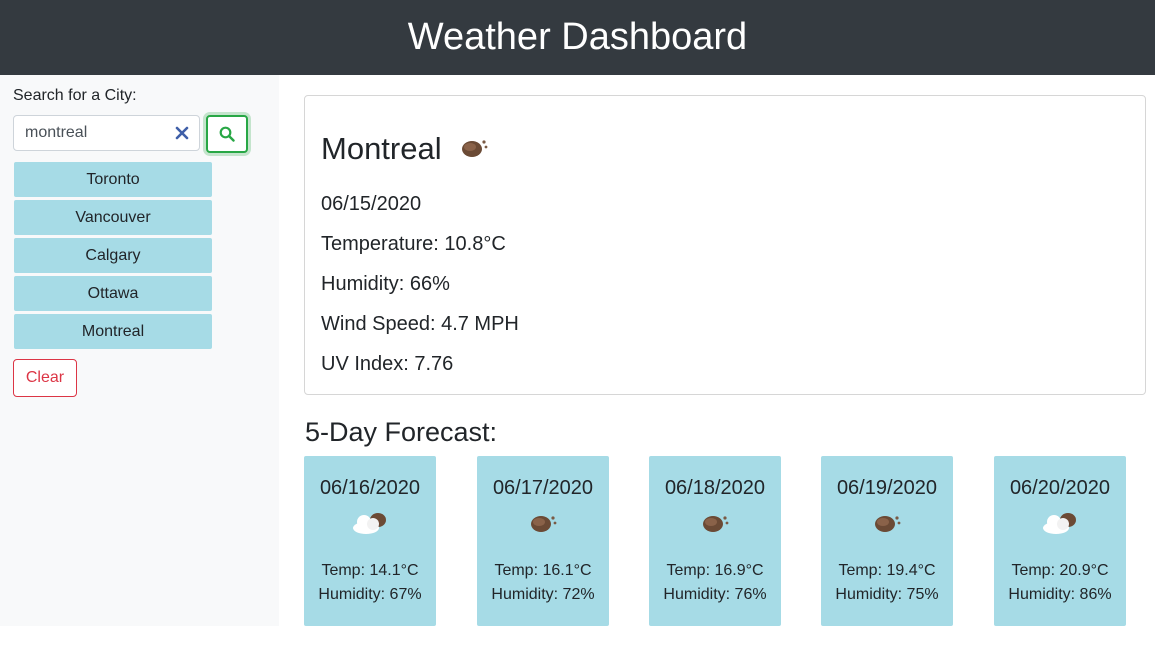 Image resolution: width=1155 pixels, height=667 pixels. Describe the element at coordinates (370, 488) in the screenshot. I see `forecast-date: 06/16/2020` at that location.